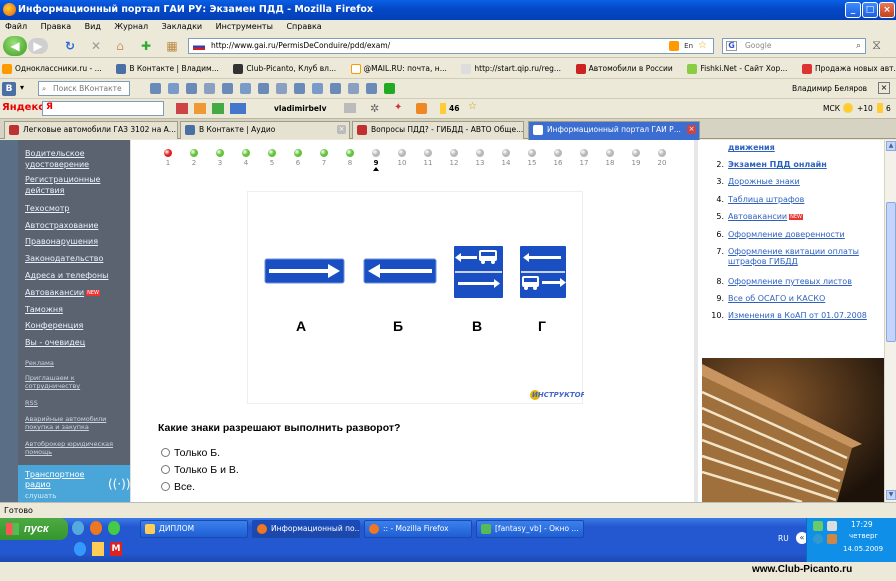 Image resolution: width=896 pixels, height=581 pixels. I want to click on sidebar-link-rss: RSS, so click(76, 403).